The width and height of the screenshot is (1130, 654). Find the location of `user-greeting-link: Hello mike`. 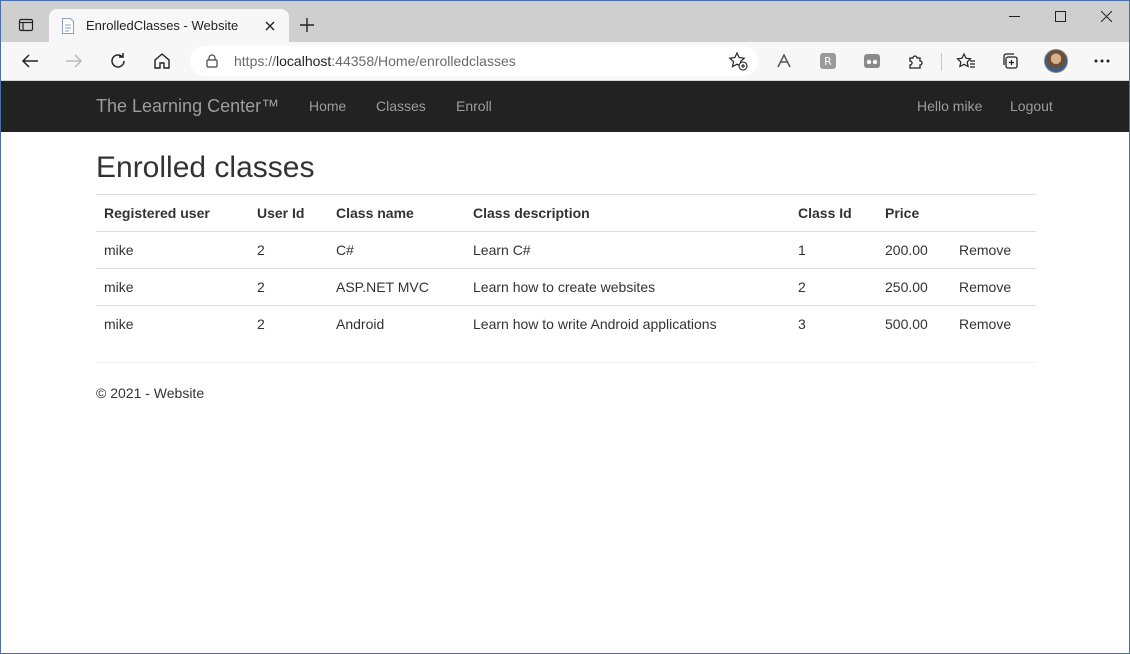

user-greeting-link: Hello mike is located at coordinates (949, 106).